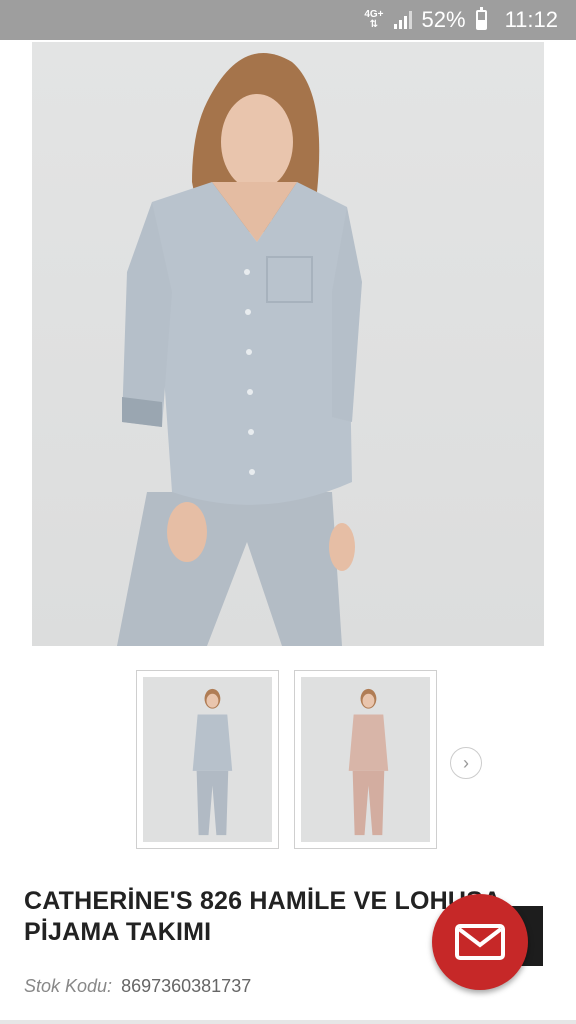 This screenshot has height=1024, width=576. Describe the element at coordinates (186, 986) in the screenshot. I see `stock-code-value: 8697360381737` at that location.